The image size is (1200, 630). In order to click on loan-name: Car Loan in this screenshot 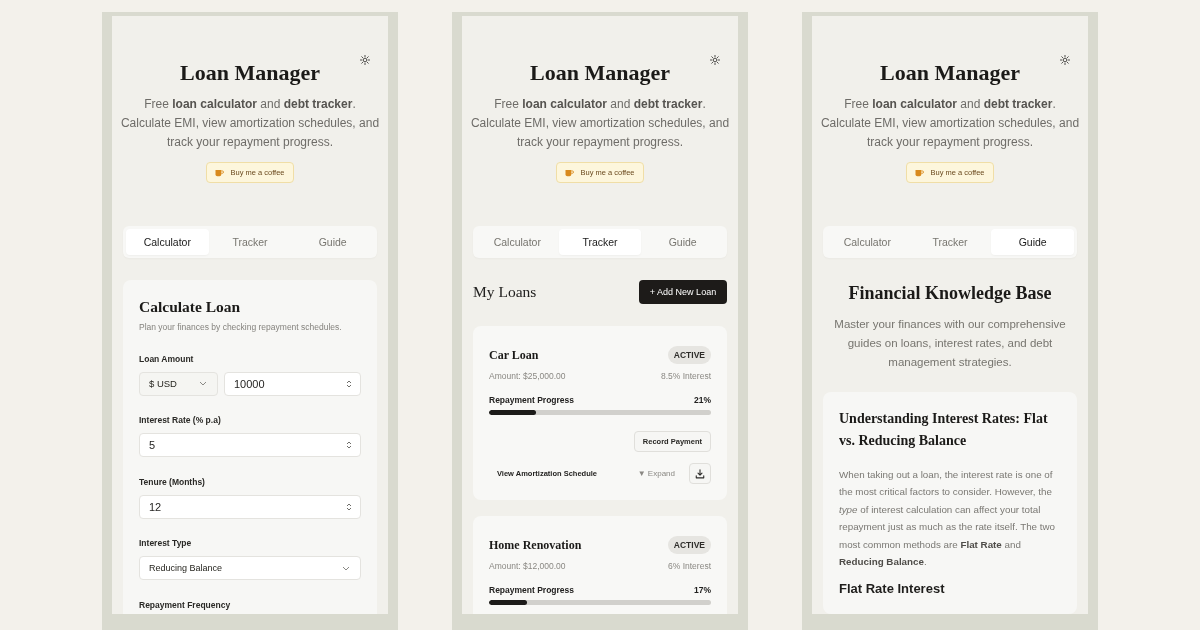, I will do `click(514, 355)`.